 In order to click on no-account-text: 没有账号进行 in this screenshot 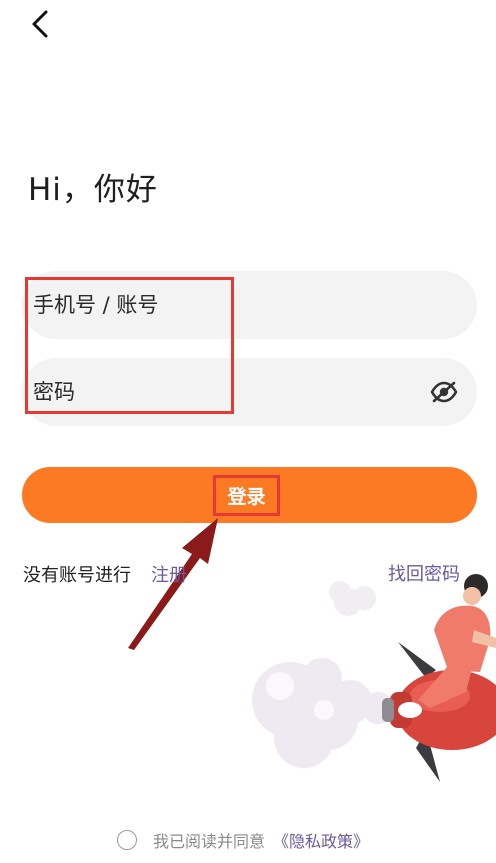, I will do `click(77, 575)`.